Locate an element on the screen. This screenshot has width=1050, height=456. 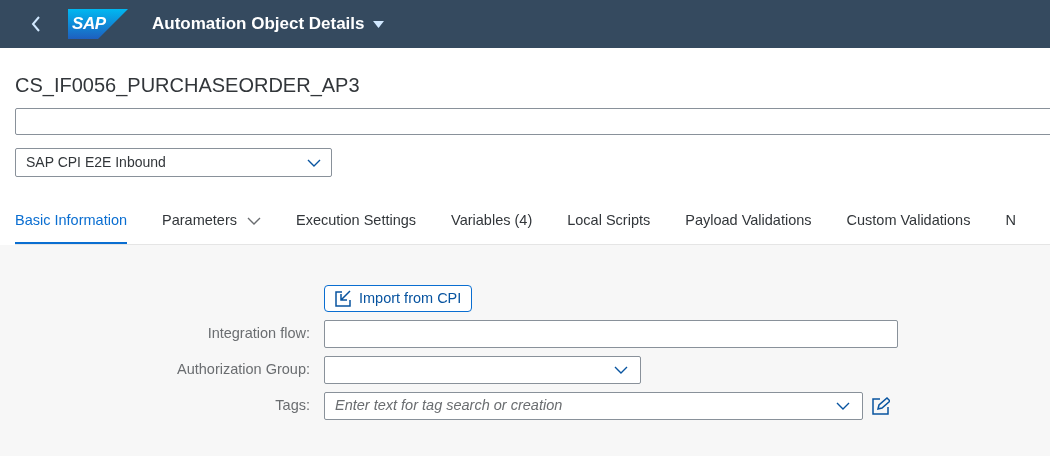
caret-icon is located at coordinates (378, 24).